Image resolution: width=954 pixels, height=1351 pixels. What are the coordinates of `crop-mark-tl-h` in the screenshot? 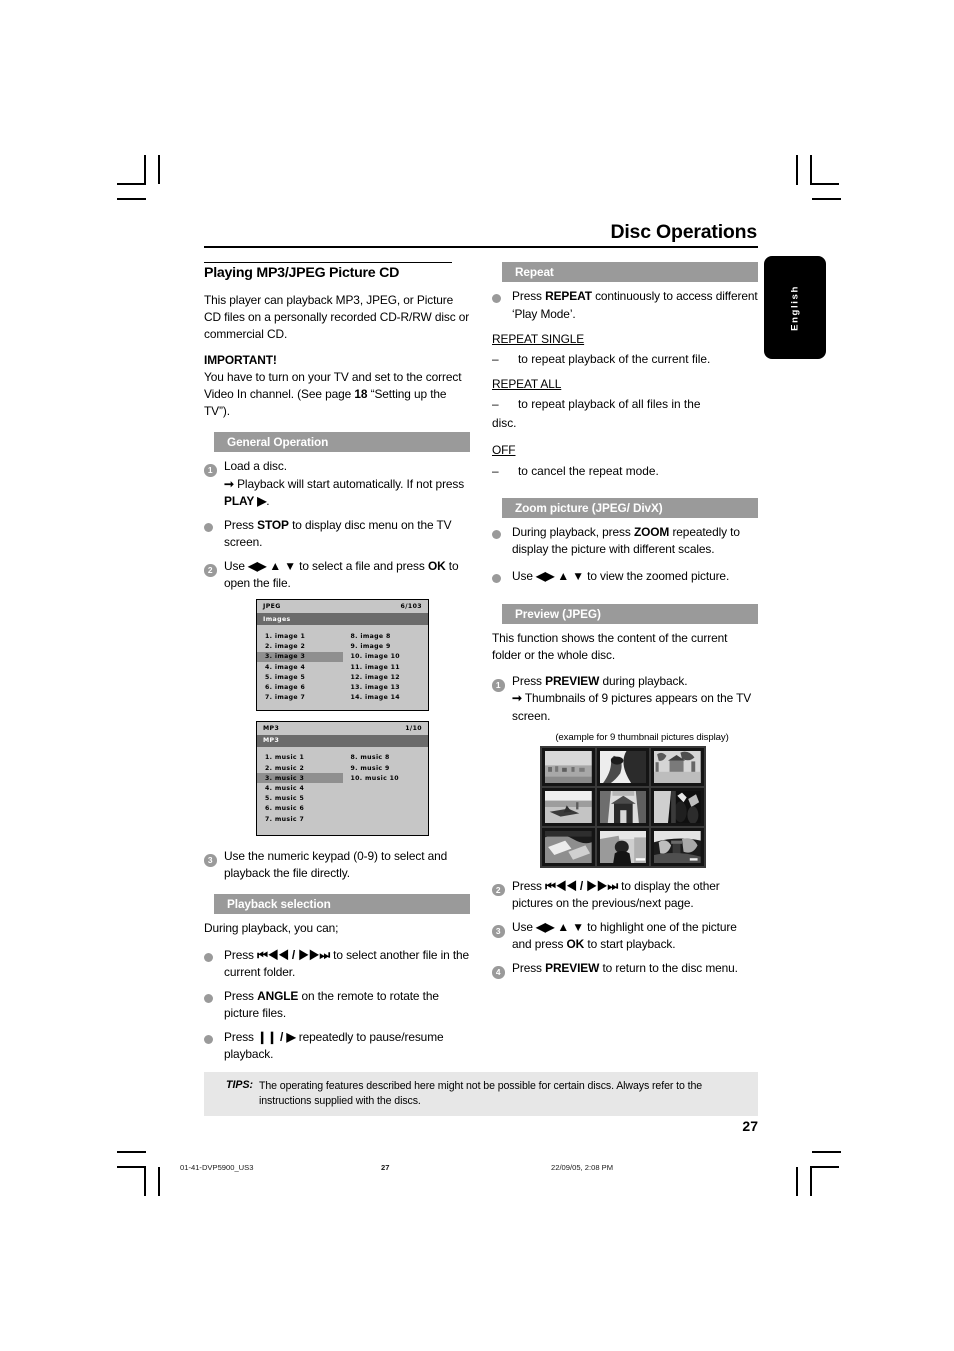 It's located at (131, 184).